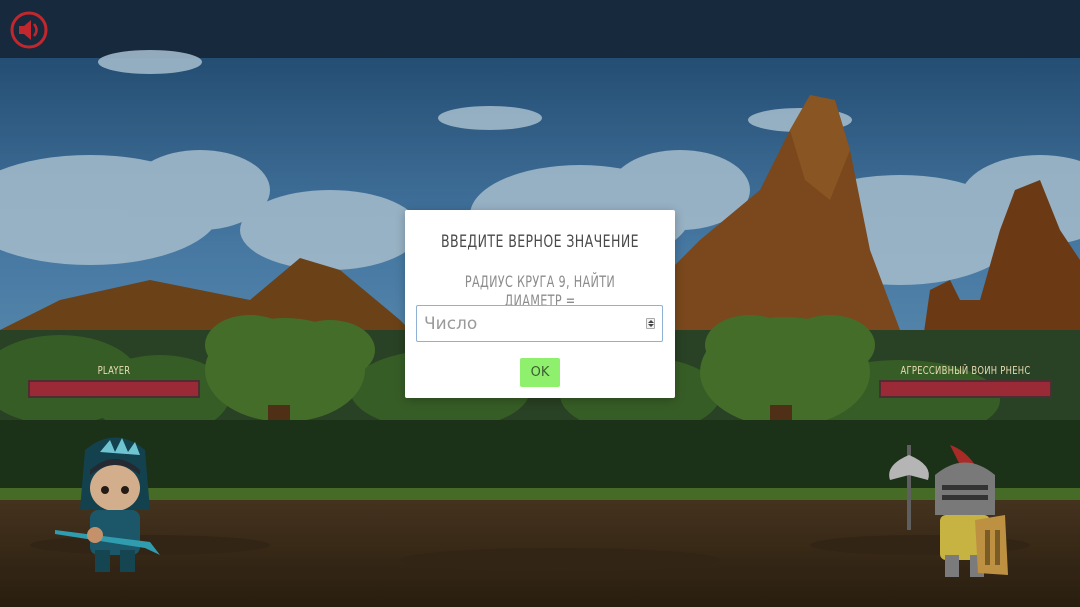  I want to click on enemy-hp-fill, so click(965, 389).